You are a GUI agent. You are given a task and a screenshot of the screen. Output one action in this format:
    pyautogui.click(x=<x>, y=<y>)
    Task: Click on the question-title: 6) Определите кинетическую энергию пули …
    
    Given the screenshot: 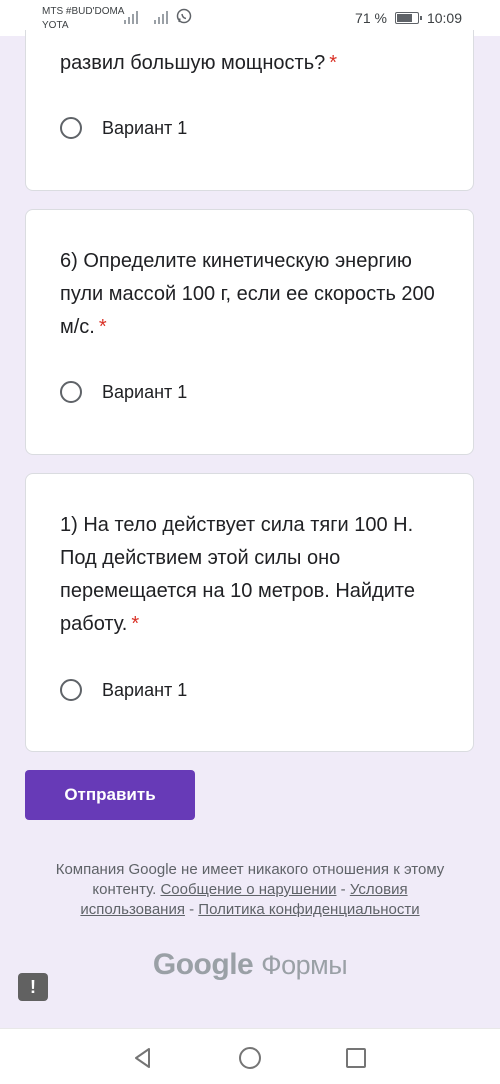 What is the action you would take?
    pyautogui.click(x=254, y=294)
    